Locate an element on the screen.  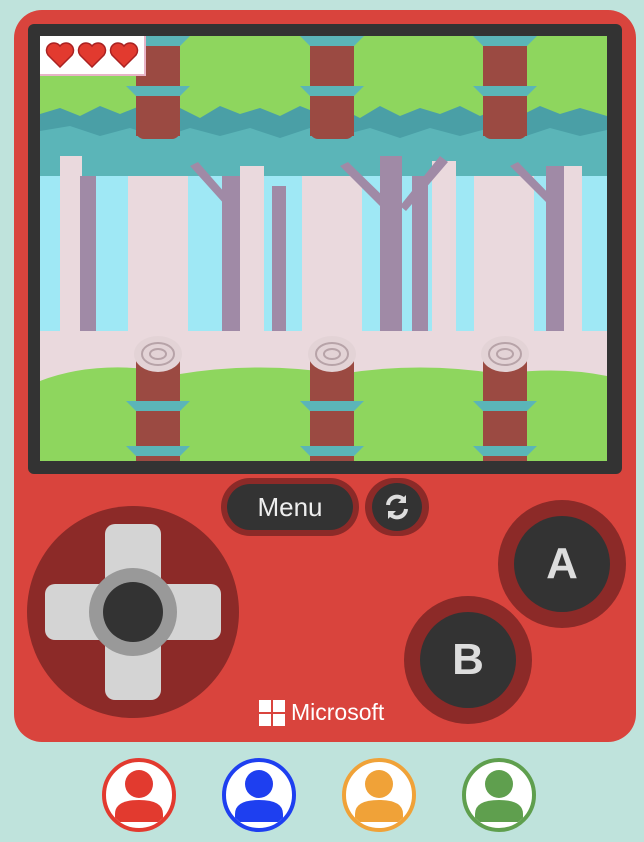
player-2-button is located at coordinates (259, 795).